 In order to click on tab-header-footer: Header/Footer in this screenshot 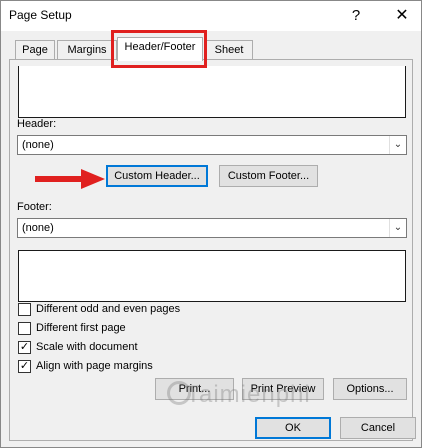, I will do `click(160, 49)`.